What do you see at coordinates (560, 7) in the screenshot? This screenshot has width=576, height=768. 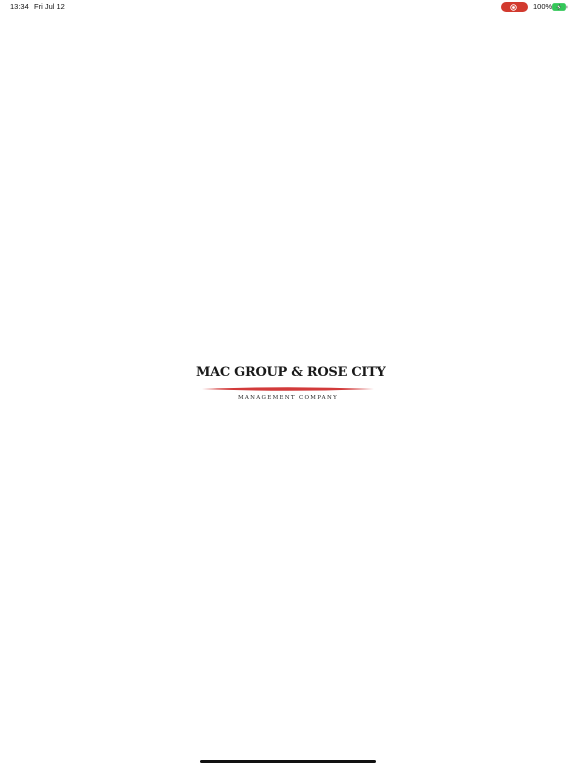 I see `battery-charging-icon` at bounding box center [560, 7].